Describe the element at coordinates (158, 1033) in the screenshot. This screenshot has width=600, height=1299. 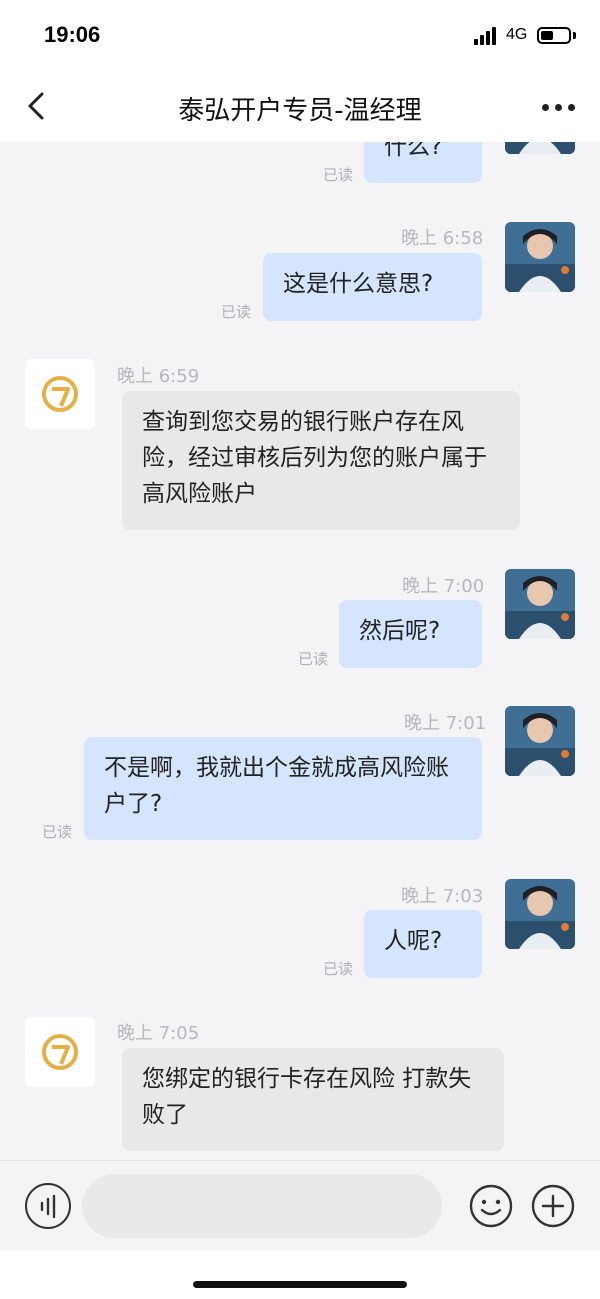
I see `message-time: 晚上 7:05` at that location.